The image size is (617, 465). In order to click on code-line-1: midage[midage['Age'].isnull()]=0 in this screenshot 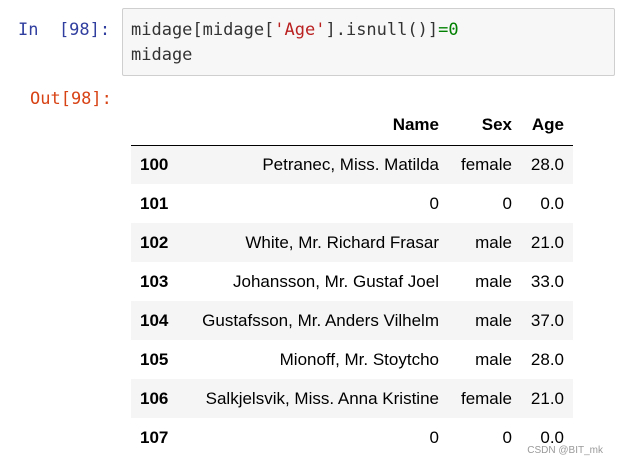, I will do `click(295, 30)`.